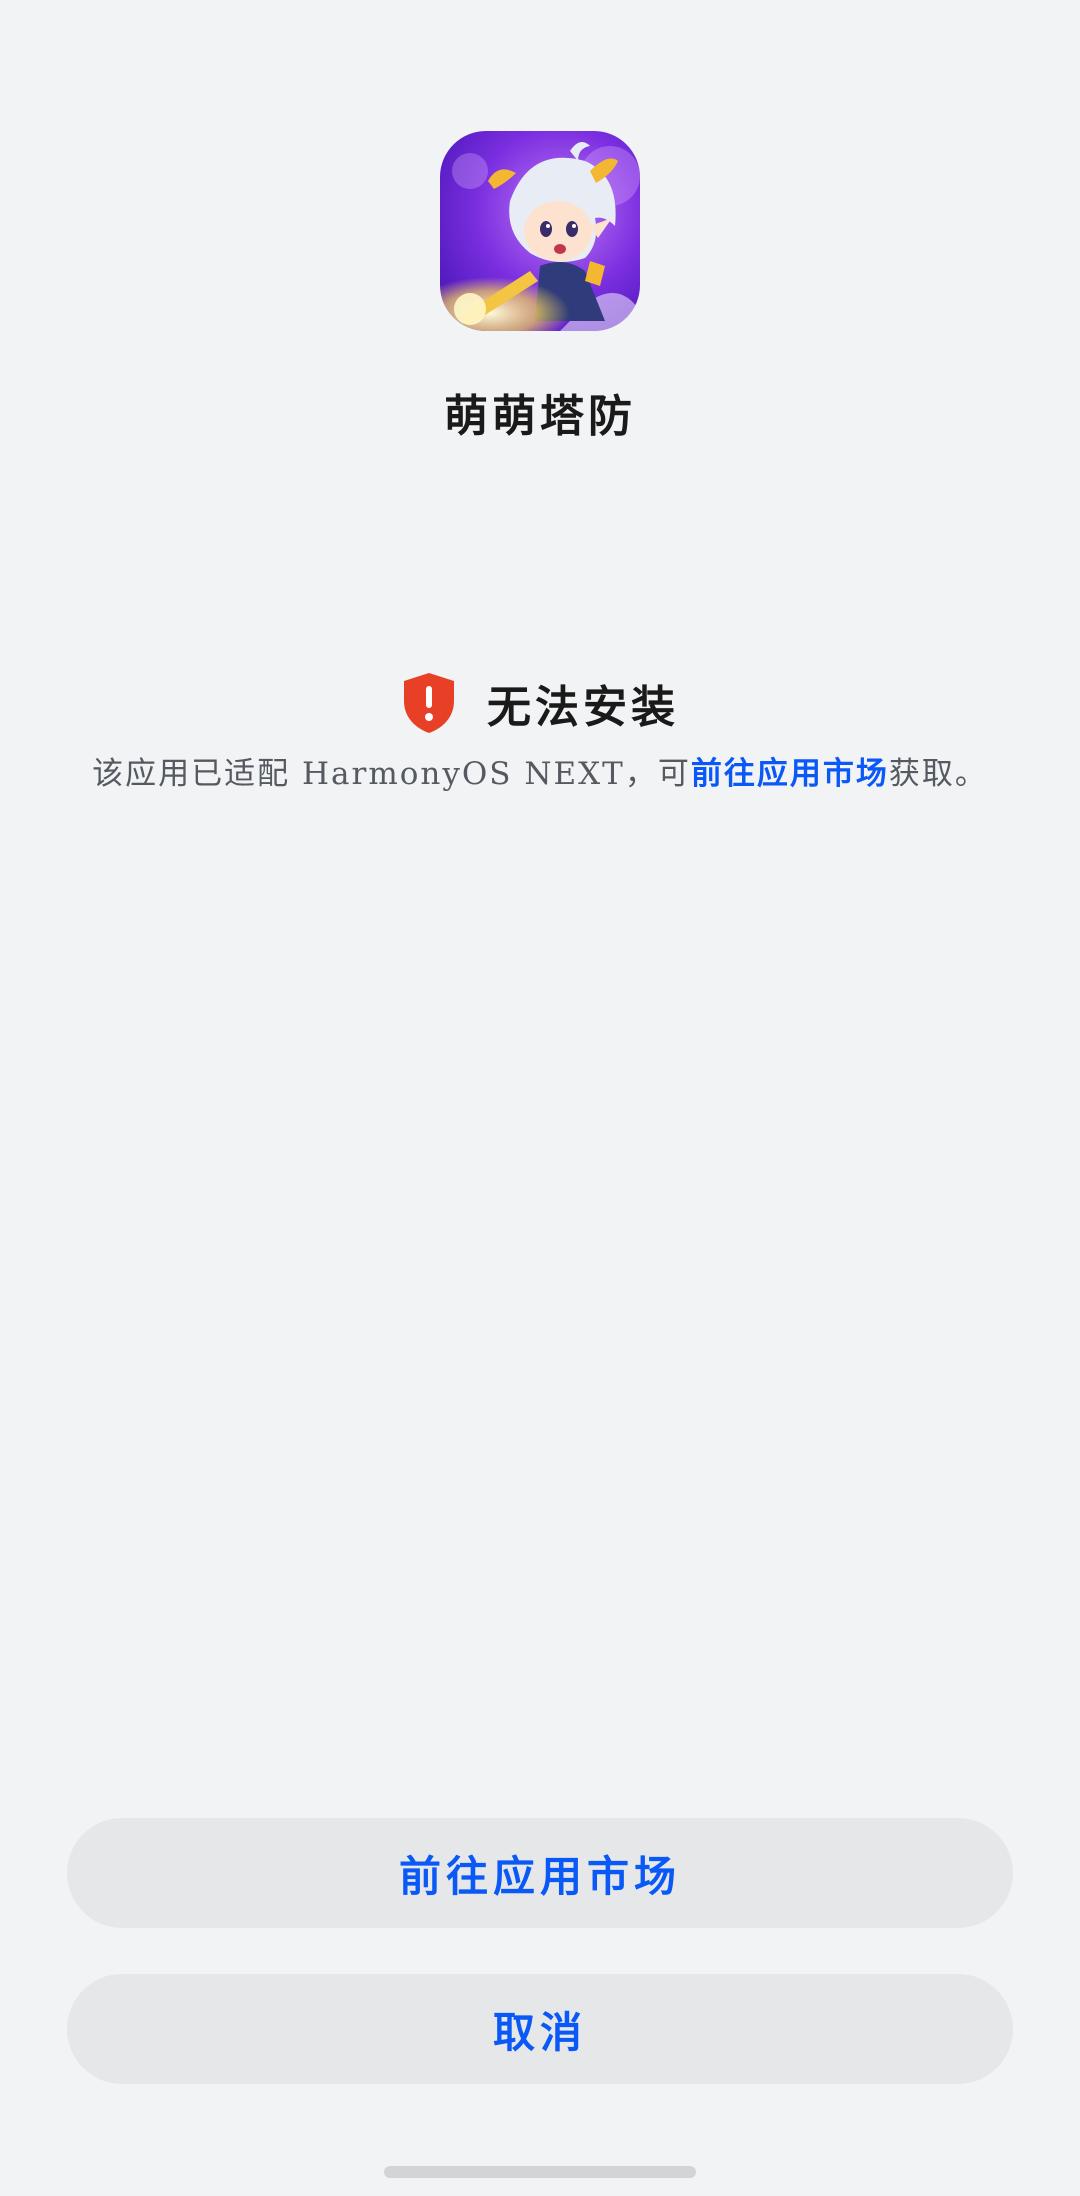 This screenshot has height=2196, width=1080. What do you see at coordinates (540, 2029) in the screenshot?
I see `cancel-button: 取消` at bounding box center [540, 2029].